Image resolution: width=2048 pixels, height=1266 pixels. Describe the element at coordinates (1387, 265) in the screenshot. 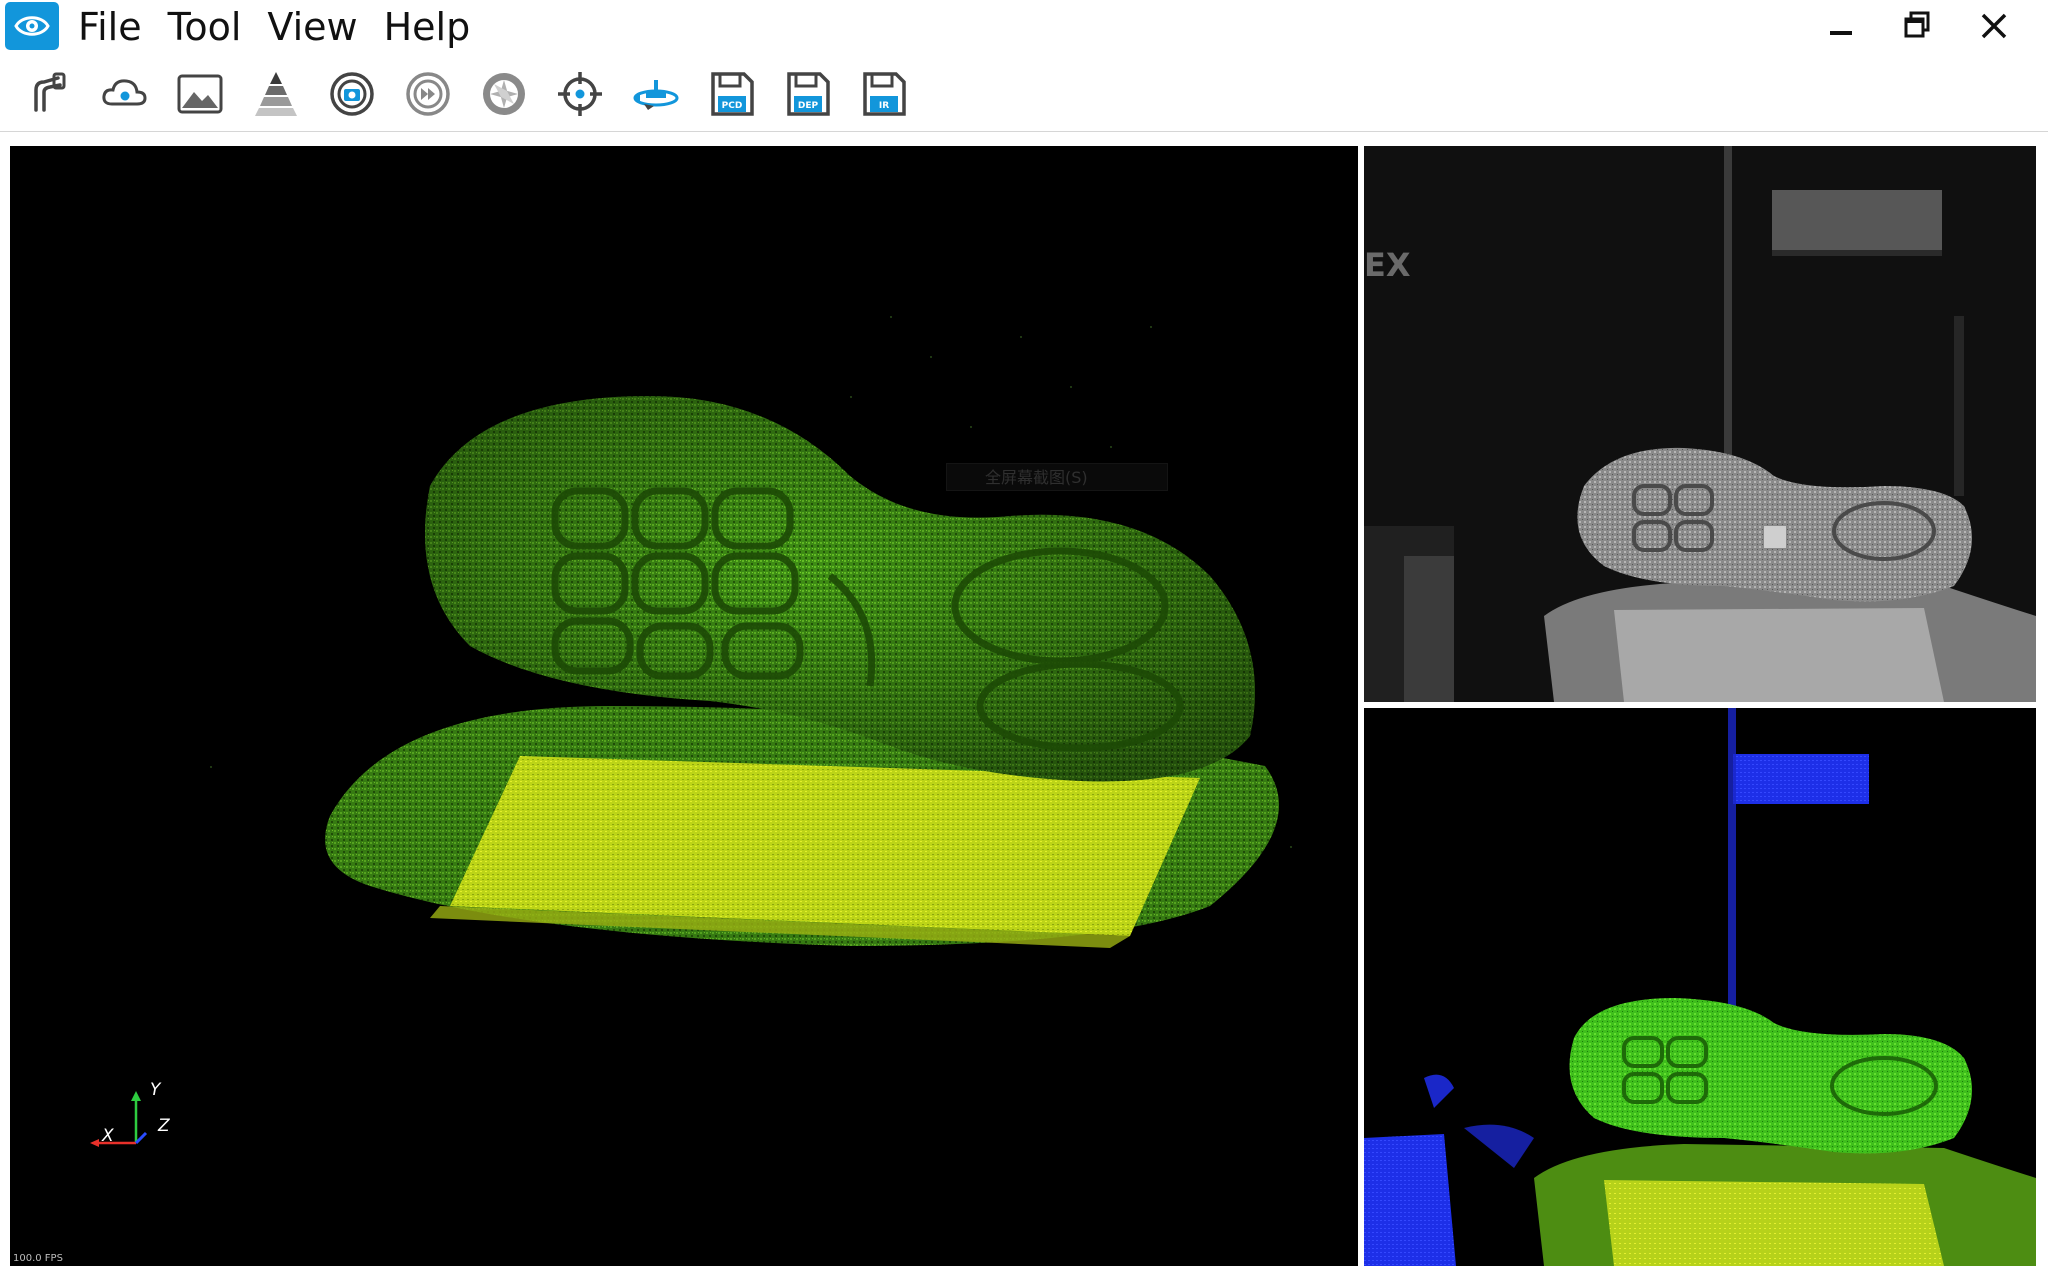

I see `ir-watermark: EX` at that location.